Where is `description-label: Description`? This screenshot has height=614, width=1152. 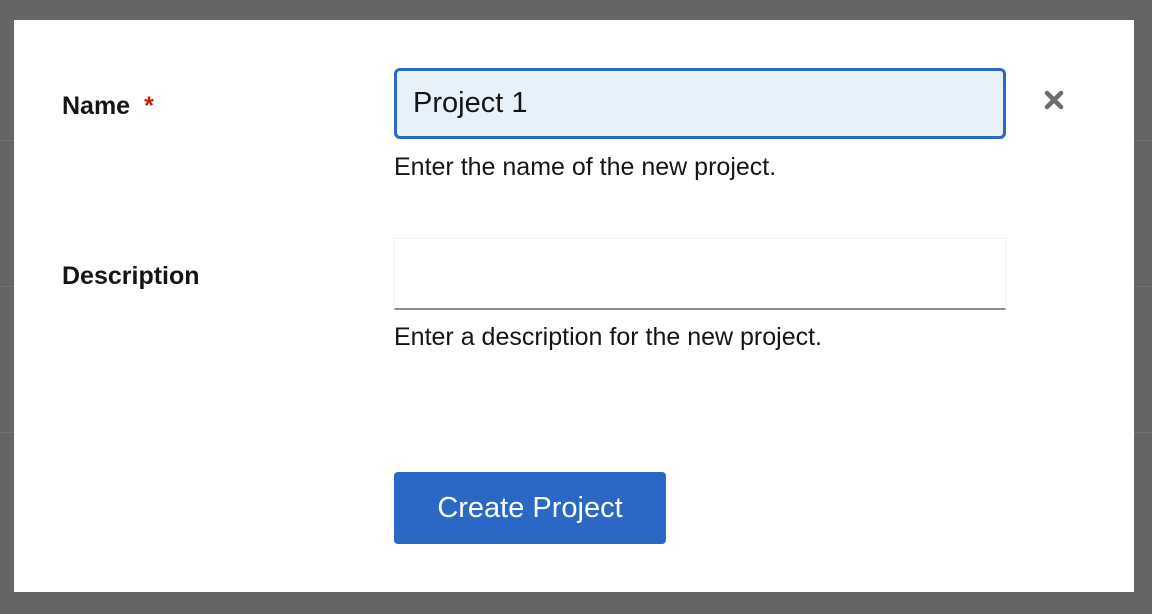 description-label: Description is located at coordinates (131, 276).